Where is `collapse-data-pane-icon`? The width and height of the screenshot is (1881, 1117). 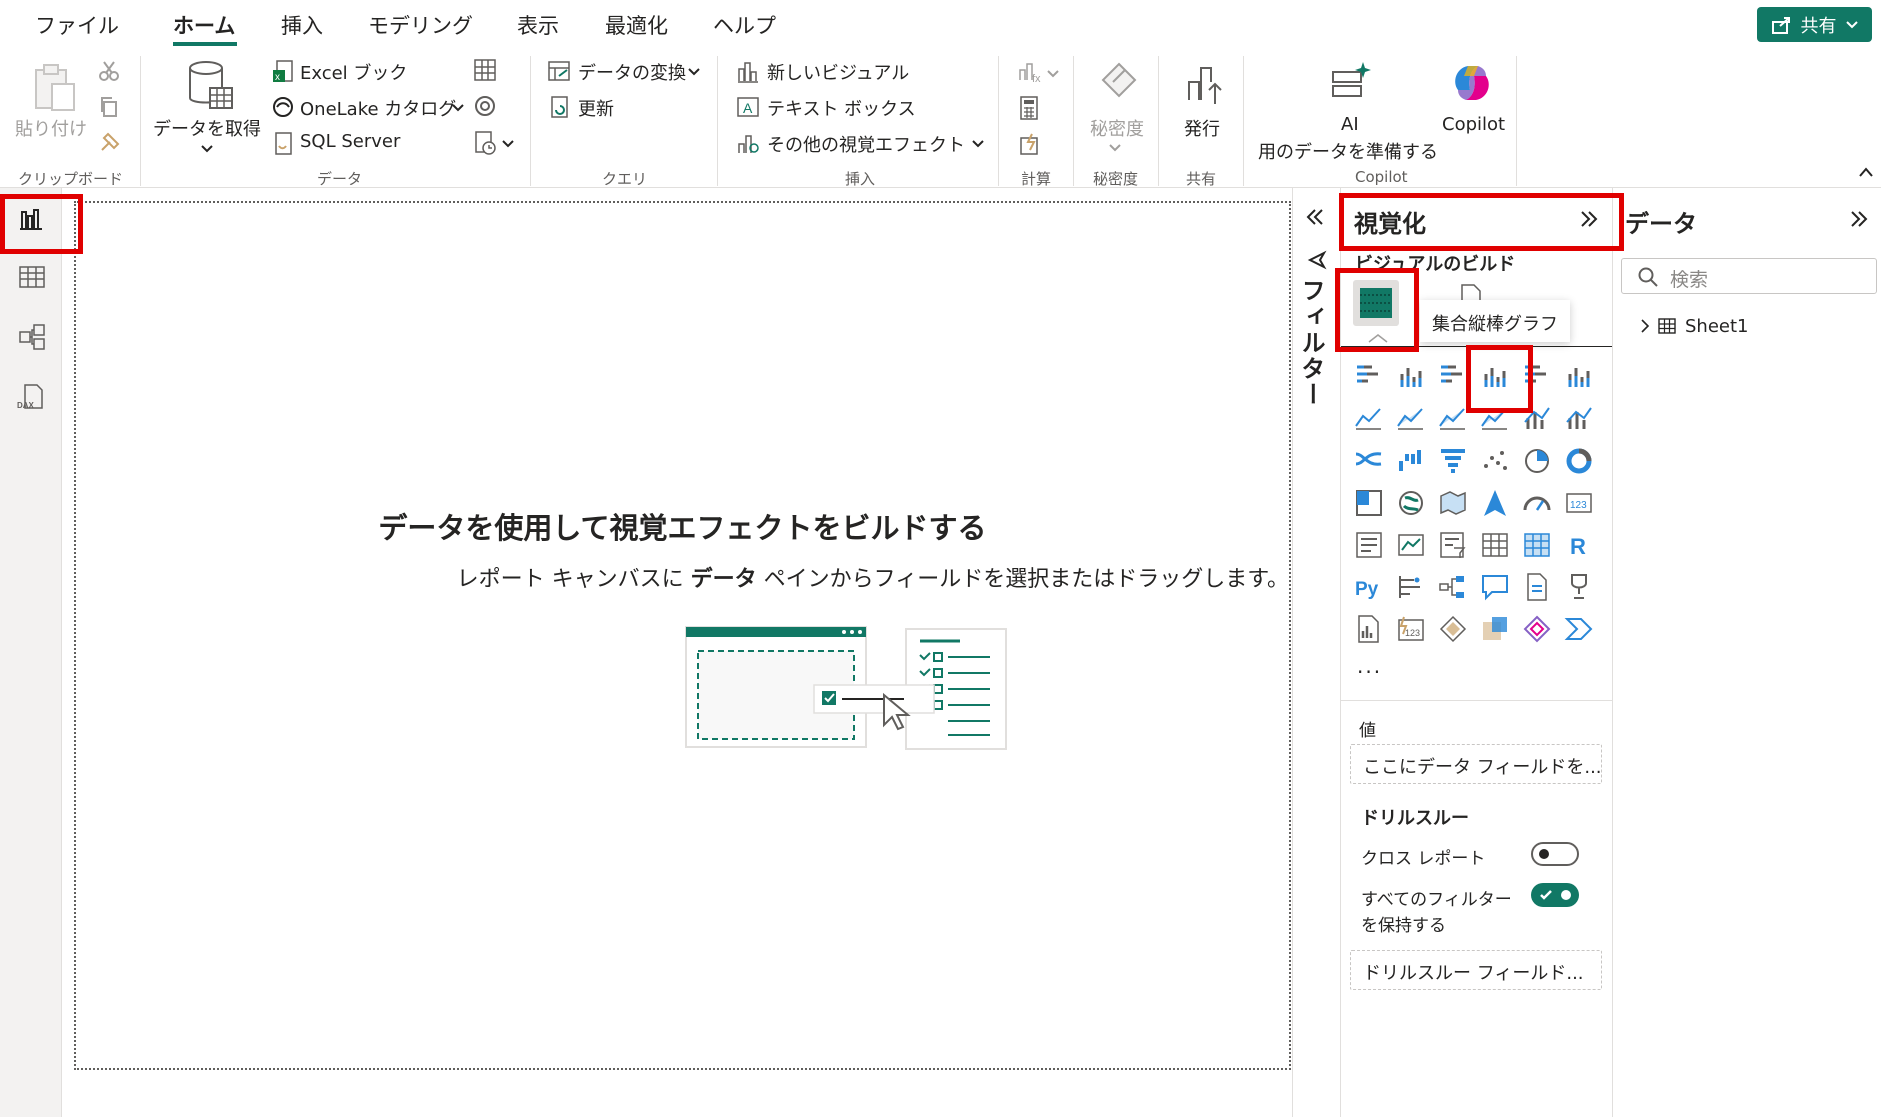 collapse-data-pane-icon is located at coordinates (1859, 219).